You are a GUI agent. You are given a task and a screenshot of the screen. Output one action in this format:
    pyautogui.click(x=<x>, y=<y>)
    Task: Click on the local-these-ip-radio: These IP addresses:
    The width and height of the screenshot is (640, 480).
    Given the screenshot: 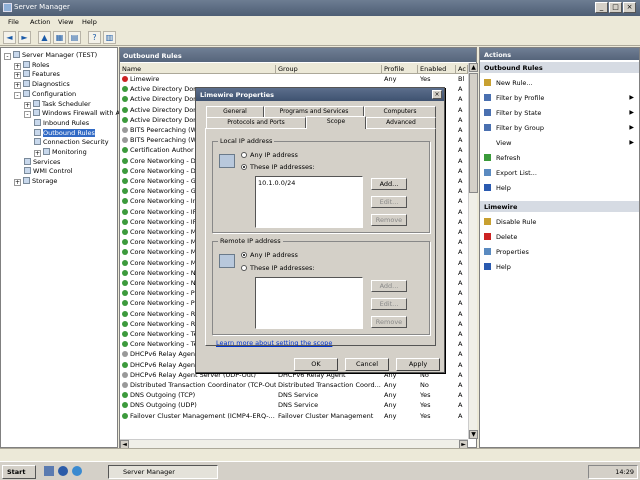 What is the action you would take?
    pyautogui.click(x=278, y=167)
    